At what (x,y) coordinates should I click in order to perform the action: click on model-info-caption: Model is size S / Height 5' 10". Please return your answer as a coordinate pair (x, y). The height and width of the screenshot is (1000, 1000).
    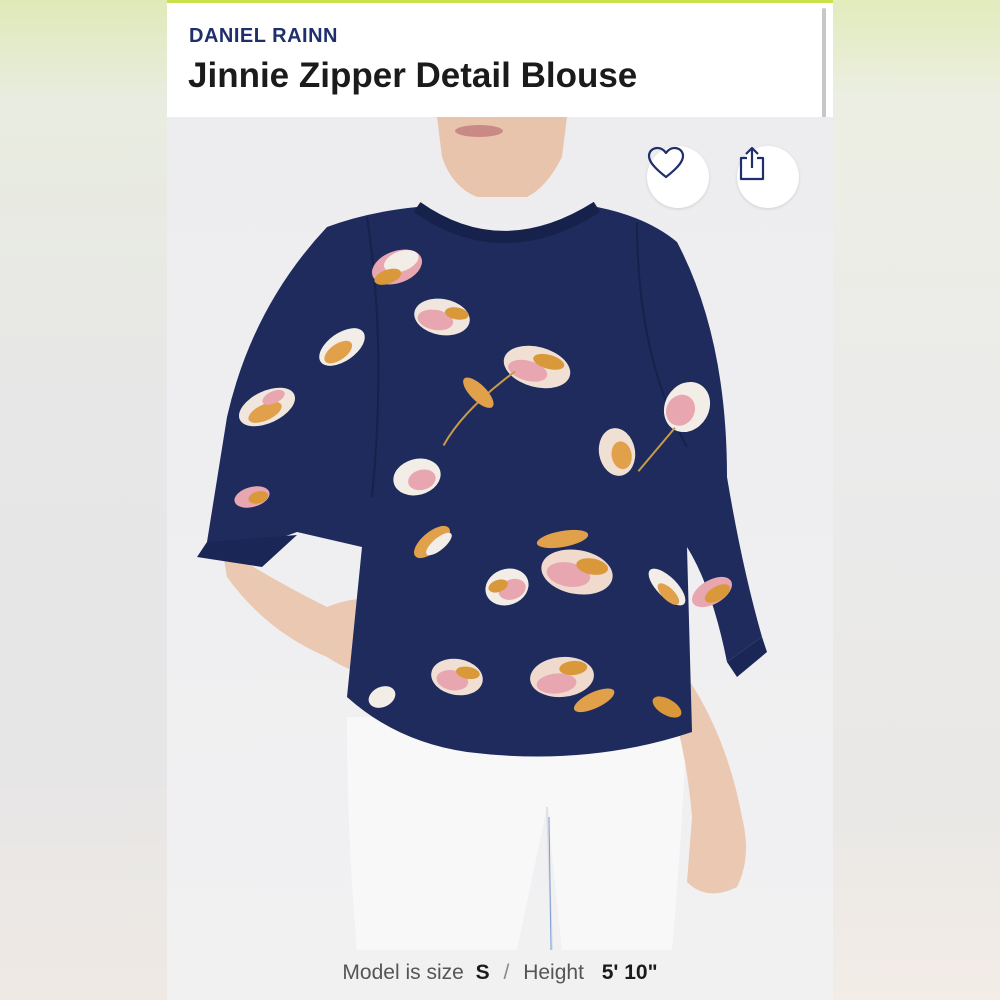
    Looking at the image, I should click on (500, 975).